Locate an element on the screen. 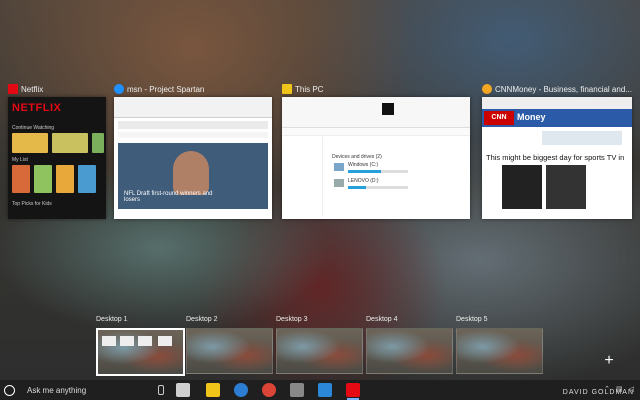  section-header: Devices and drives (2) is located at coordinates (357, 157).